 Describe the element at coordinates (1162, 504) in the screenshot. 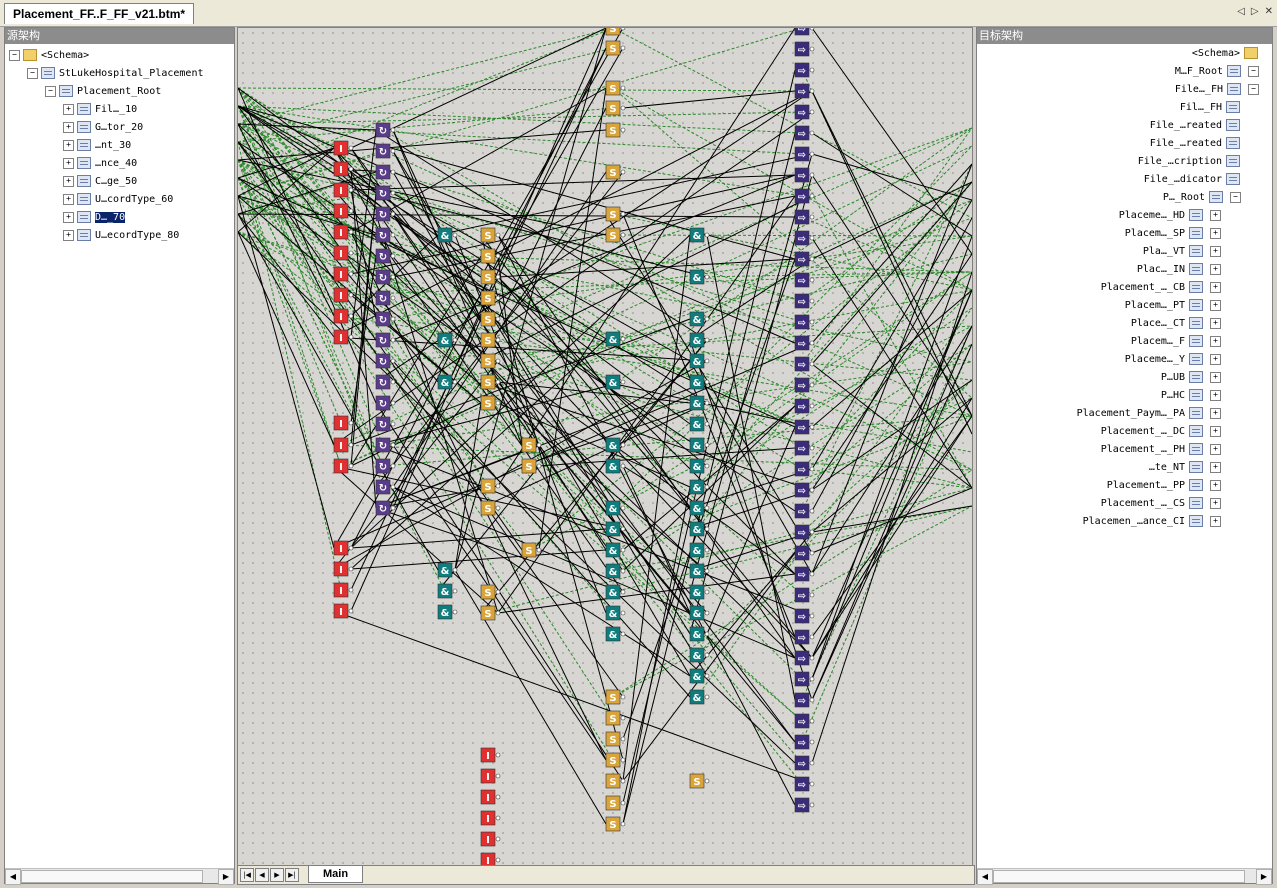

I see `target-tree-item: Placement_…_CS +` at that location.